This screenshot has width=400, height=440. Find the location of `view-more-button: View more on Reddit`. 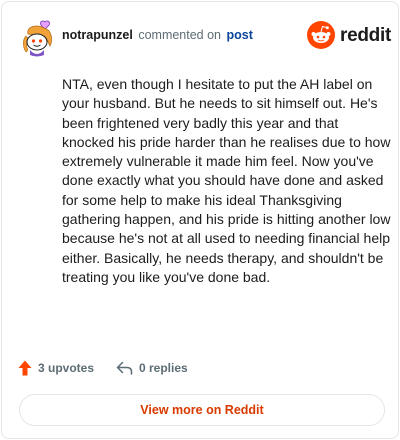

view-more-button: View more on Reddit is located at coordinates (202, 410).